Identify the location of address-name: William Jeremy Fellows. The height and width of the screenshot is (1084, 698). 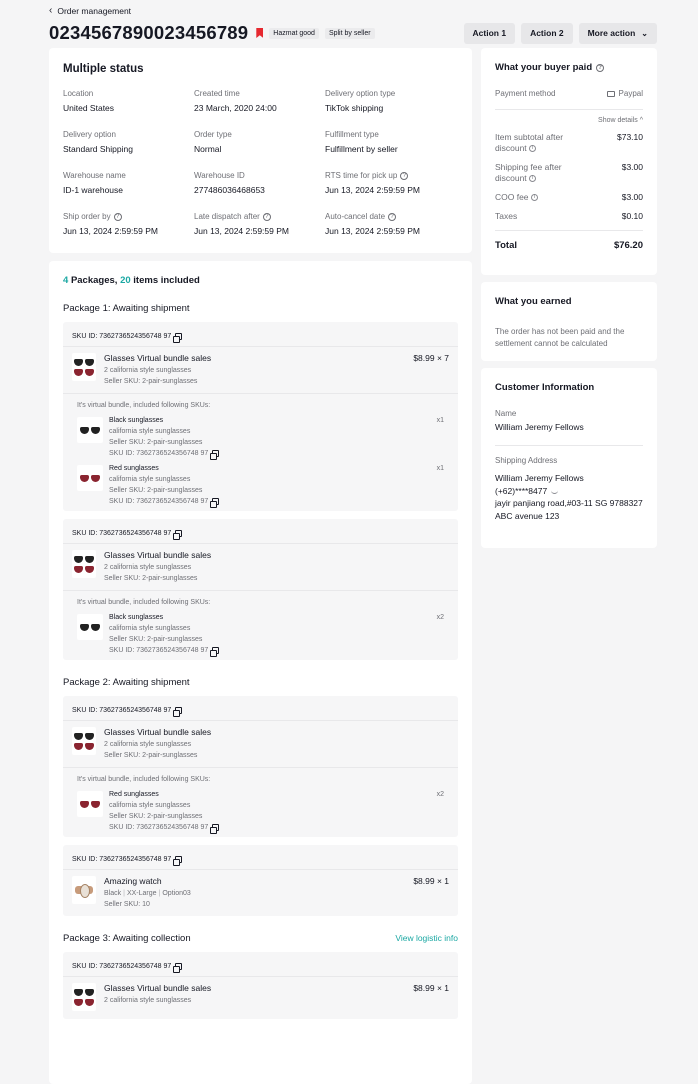
(539, 478).